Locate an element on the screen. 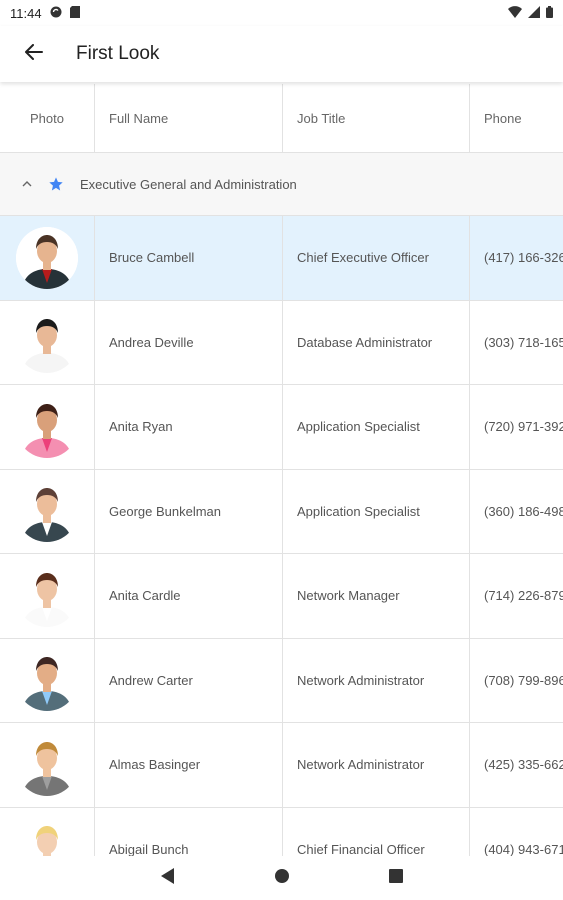 This screenshot has width=563, height=900. back-button is located at coordinates (34, 54).